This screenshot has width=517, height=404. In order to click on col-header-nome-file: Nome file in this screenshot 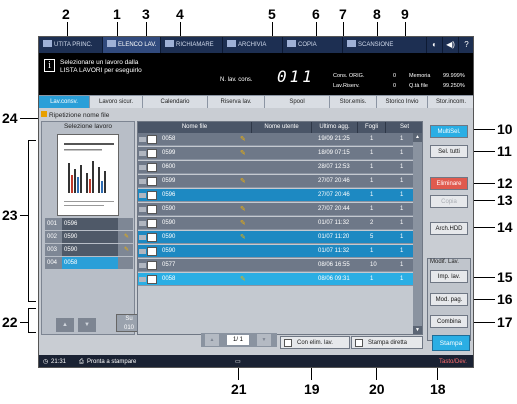, I will do `click(195, 127)`.